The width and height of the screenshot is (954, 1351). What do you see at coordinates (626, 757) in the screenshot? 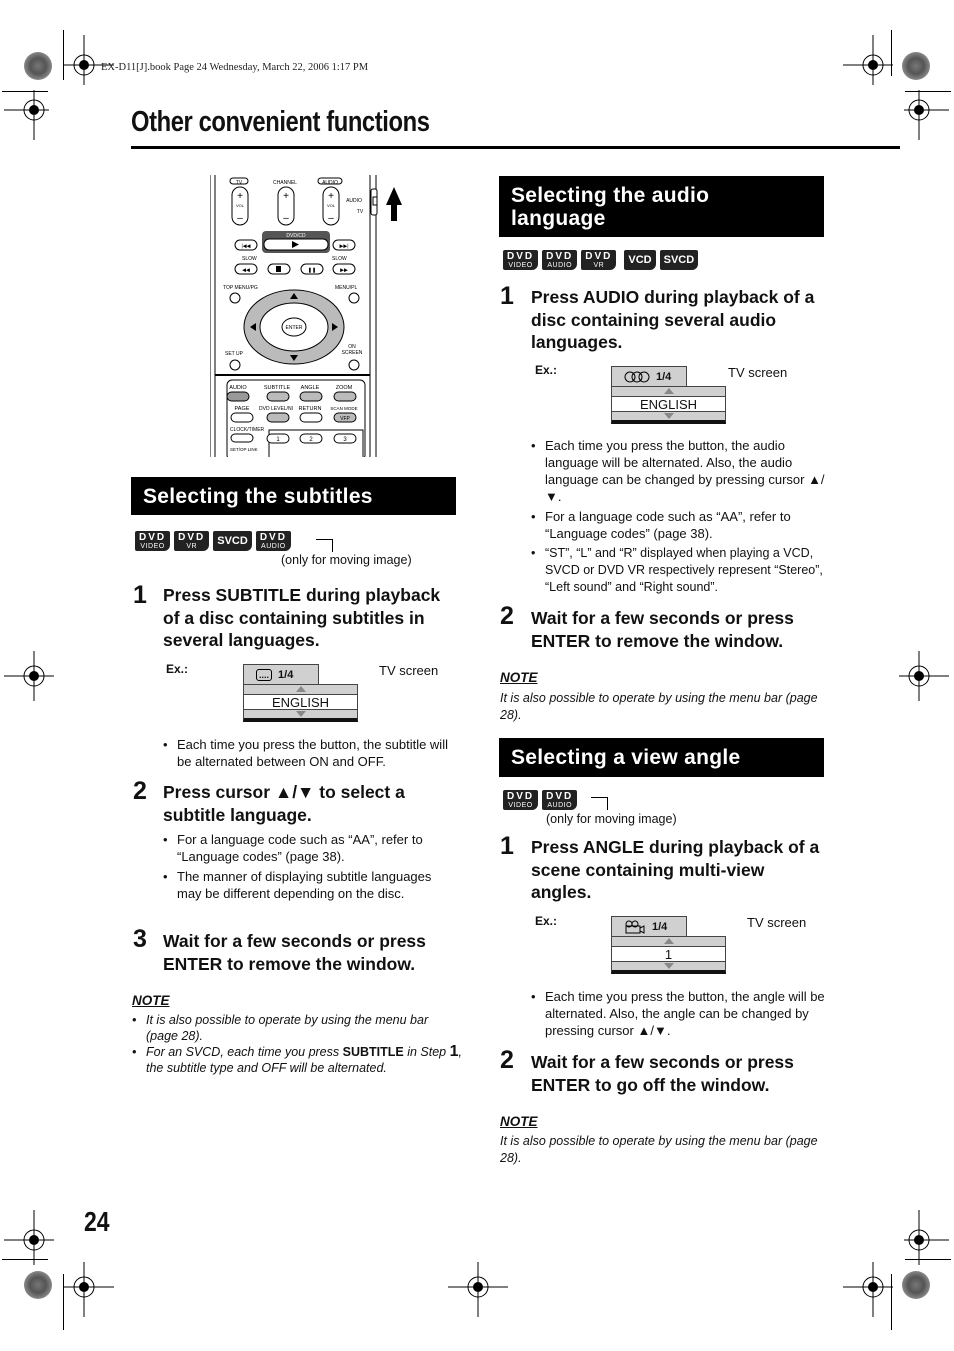
I see `section-title: Selecting a view angle` at bounding box center [626, 757].